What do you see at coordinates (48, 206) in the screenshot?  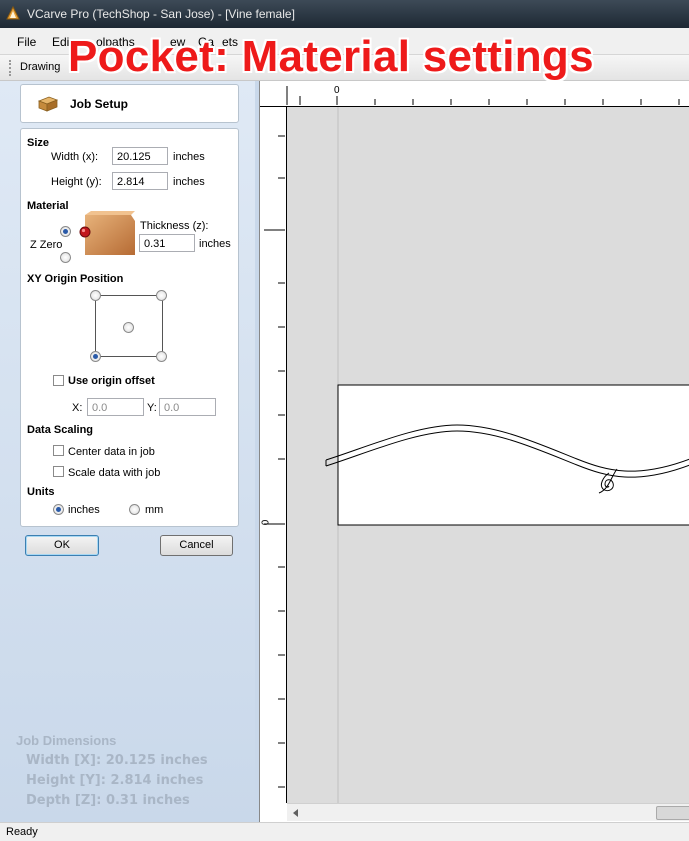 I see `material-heading: Material` at bounding box center [48, 206].